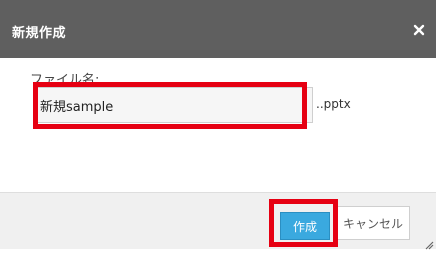 The width and height of the screenshot is (436, 255). What do you see at coordinates (305, 226) in the screenshot?
I see `create-button: 作成` at bounding box center [305, 226].